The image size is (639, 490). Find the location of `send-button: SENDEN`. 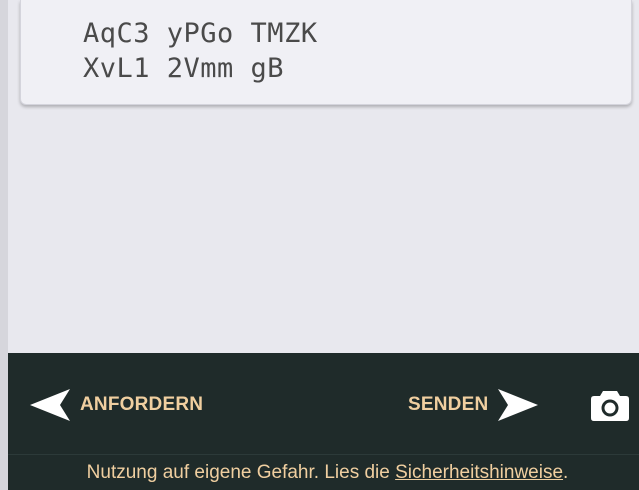

send-button: SENDEN is located at coordinates (473, 405).